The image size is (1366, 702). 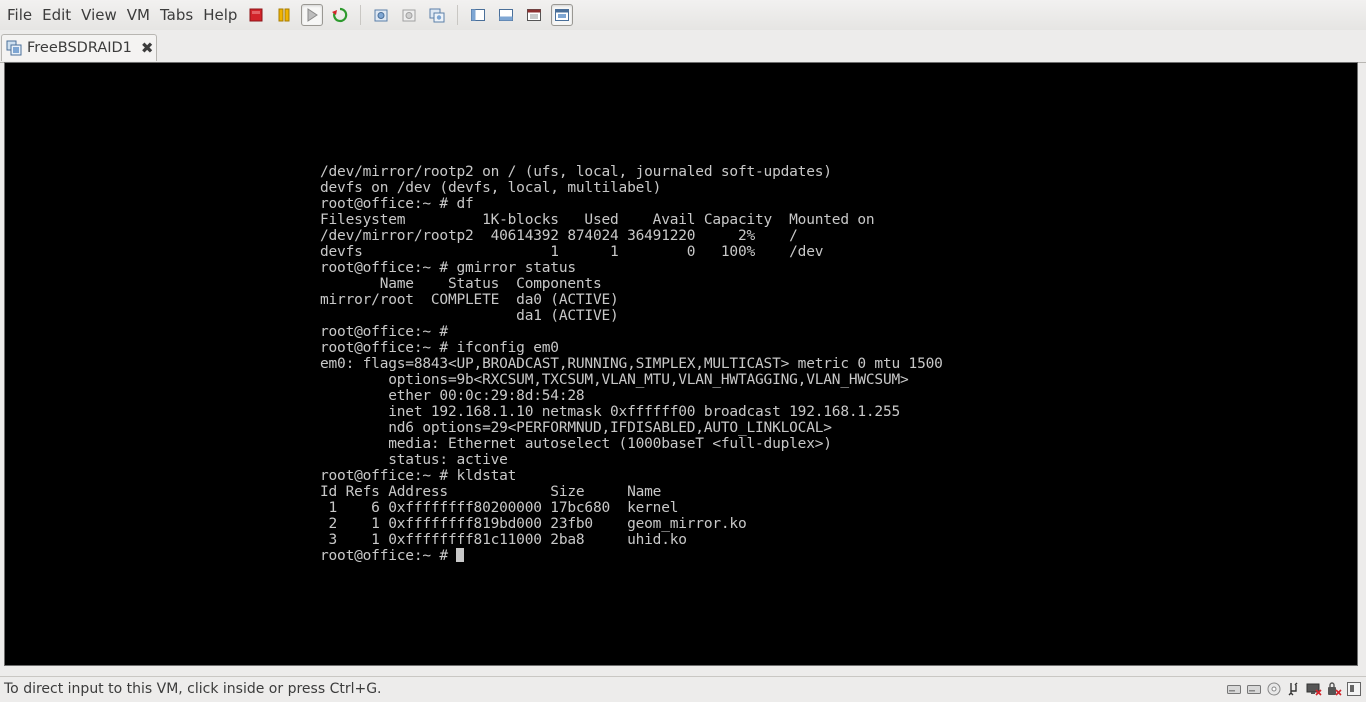 What do you see at coordinates (1334, 689) in the screenshot?
I see `sound-card-icon` at bounding box center [1334, 689].